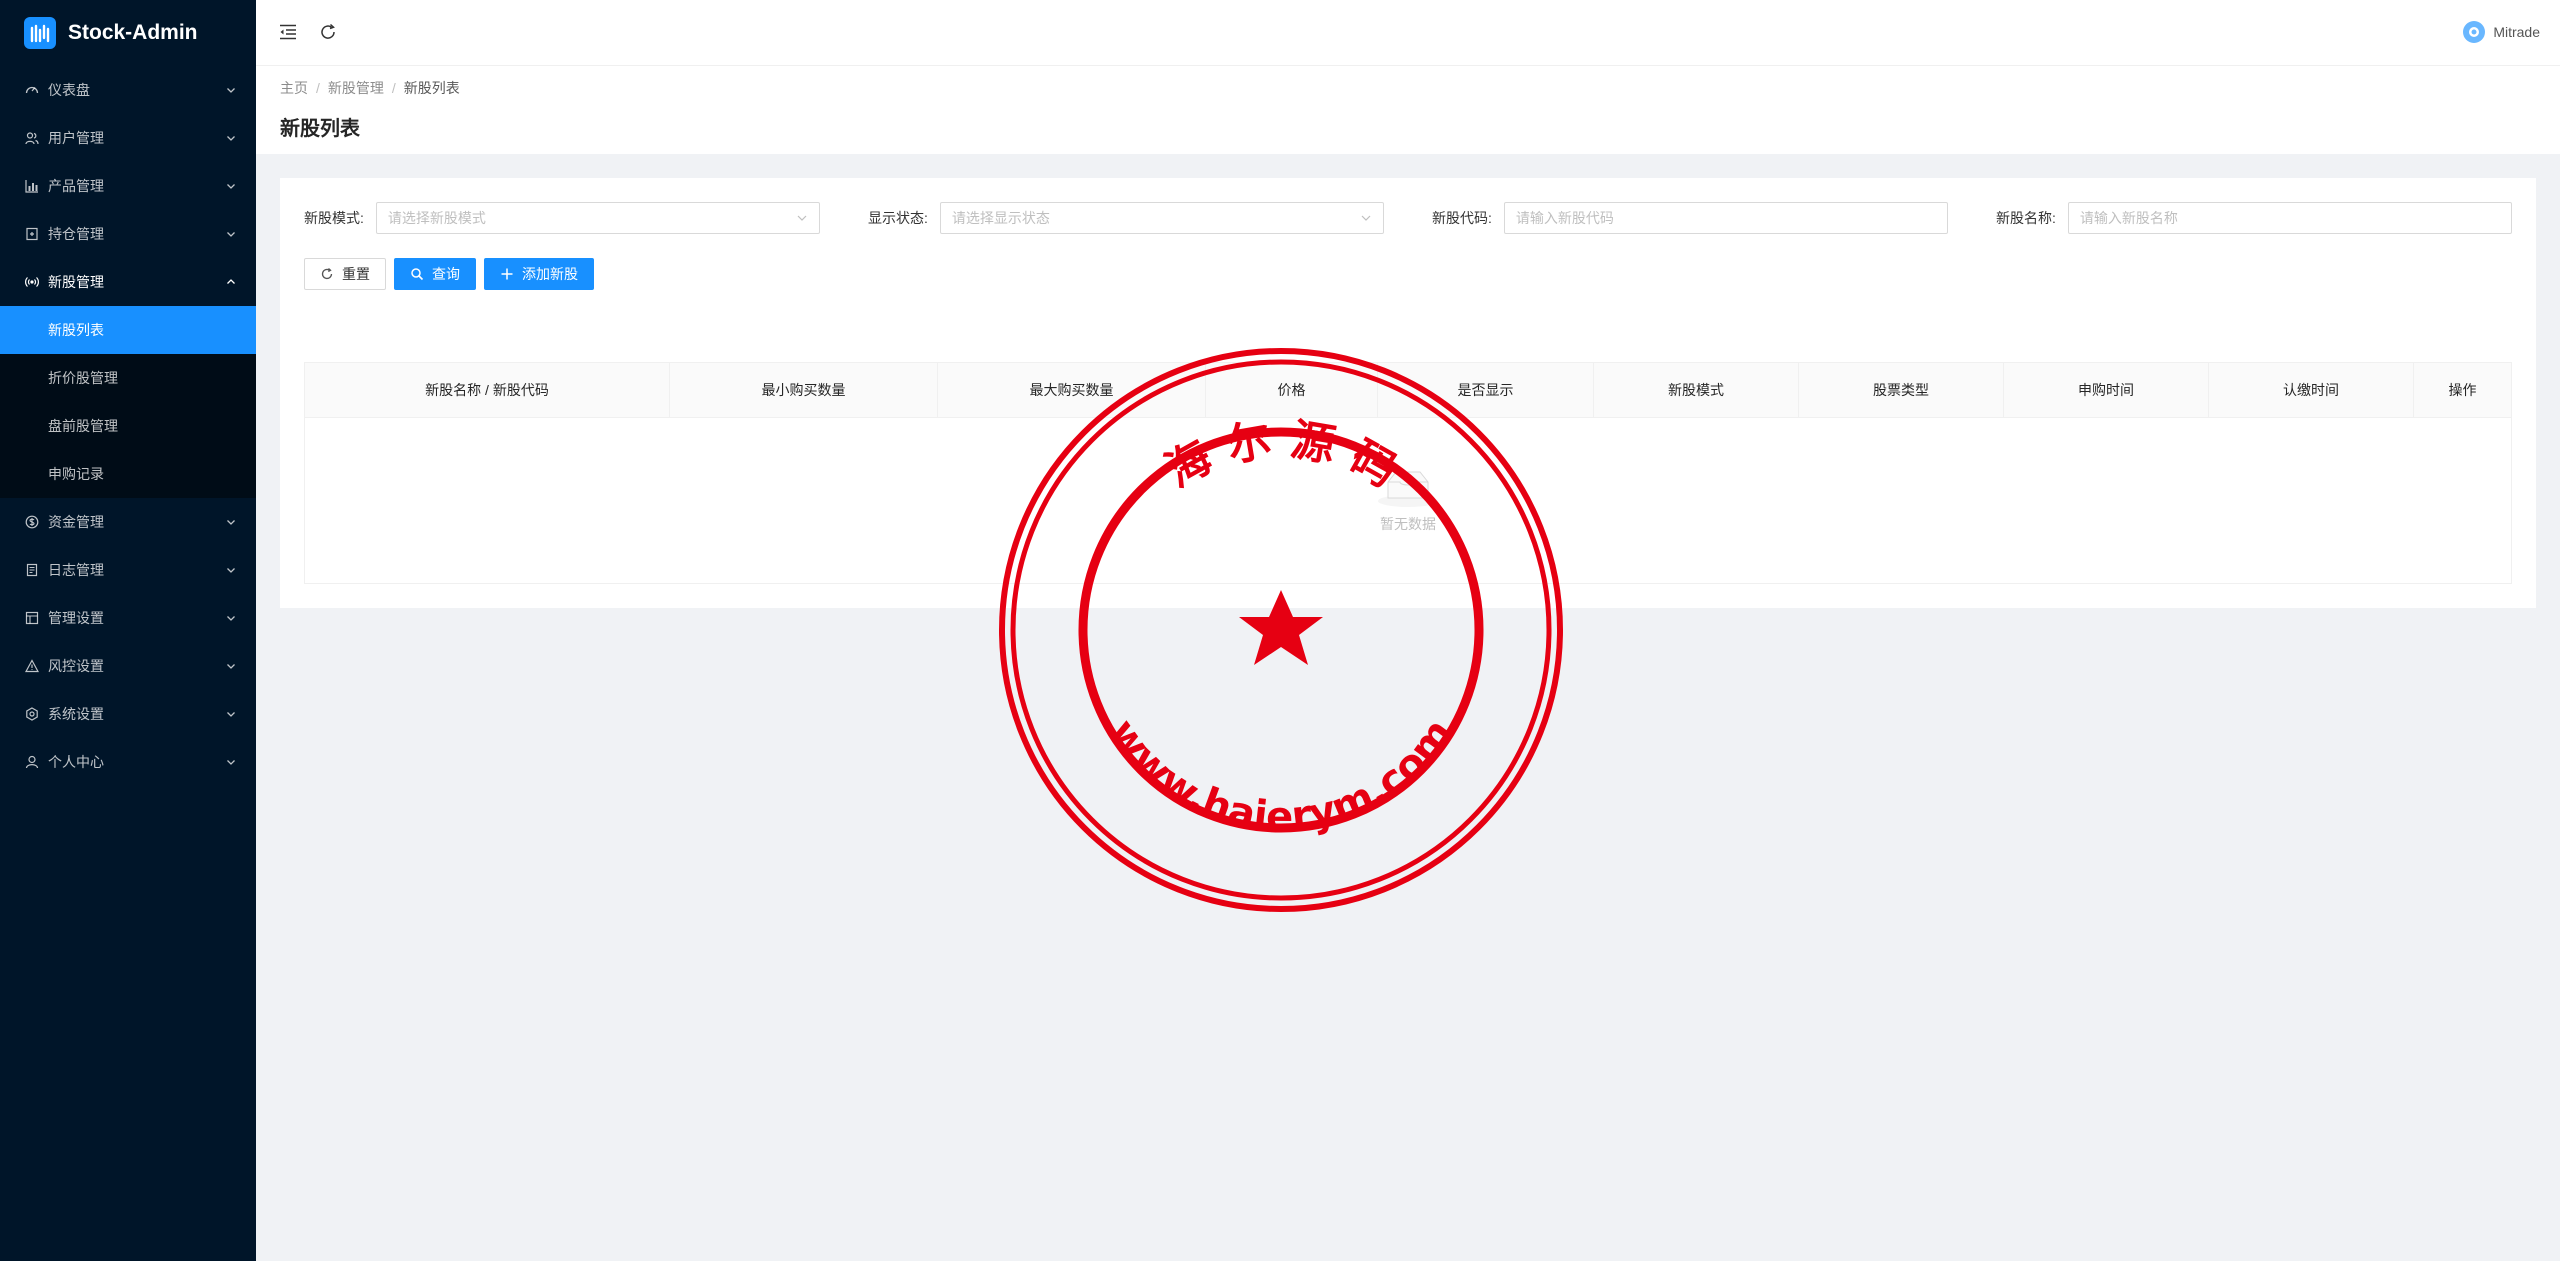 Image resolution: width=2560 pixels, height=1261 pixels. I want to click on sidebar-item-label: 新股管理, so click(76, 282).